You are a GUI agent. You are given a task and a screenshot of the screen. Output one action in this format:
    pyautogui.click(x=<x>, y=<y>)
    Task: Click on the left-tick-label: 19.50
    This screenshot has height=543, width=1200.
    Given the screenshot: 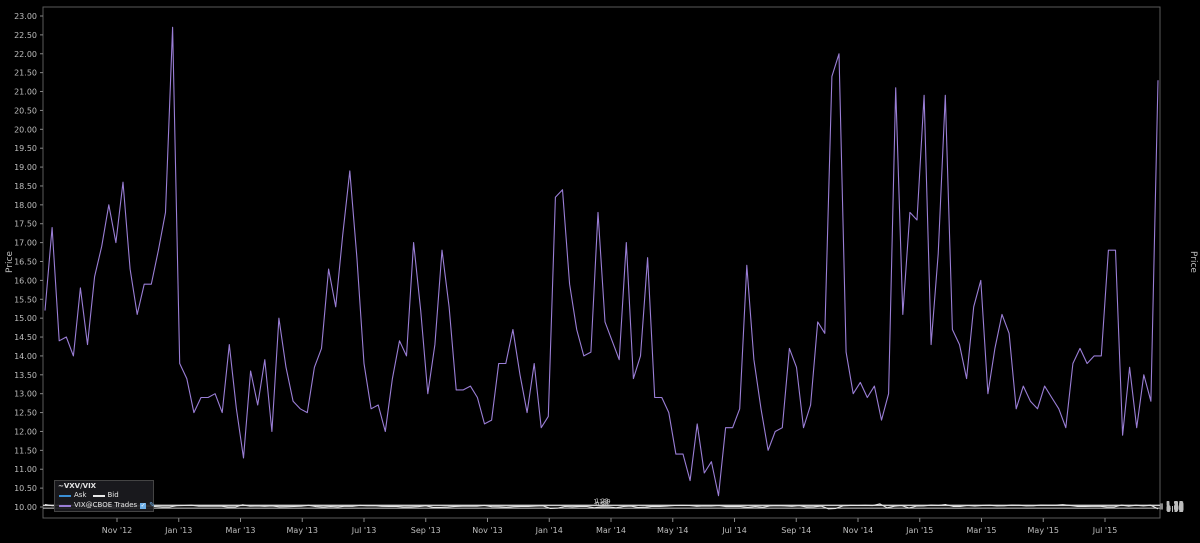 What is the action you would take?
    pyautogui.click(x=25, y=148)
    